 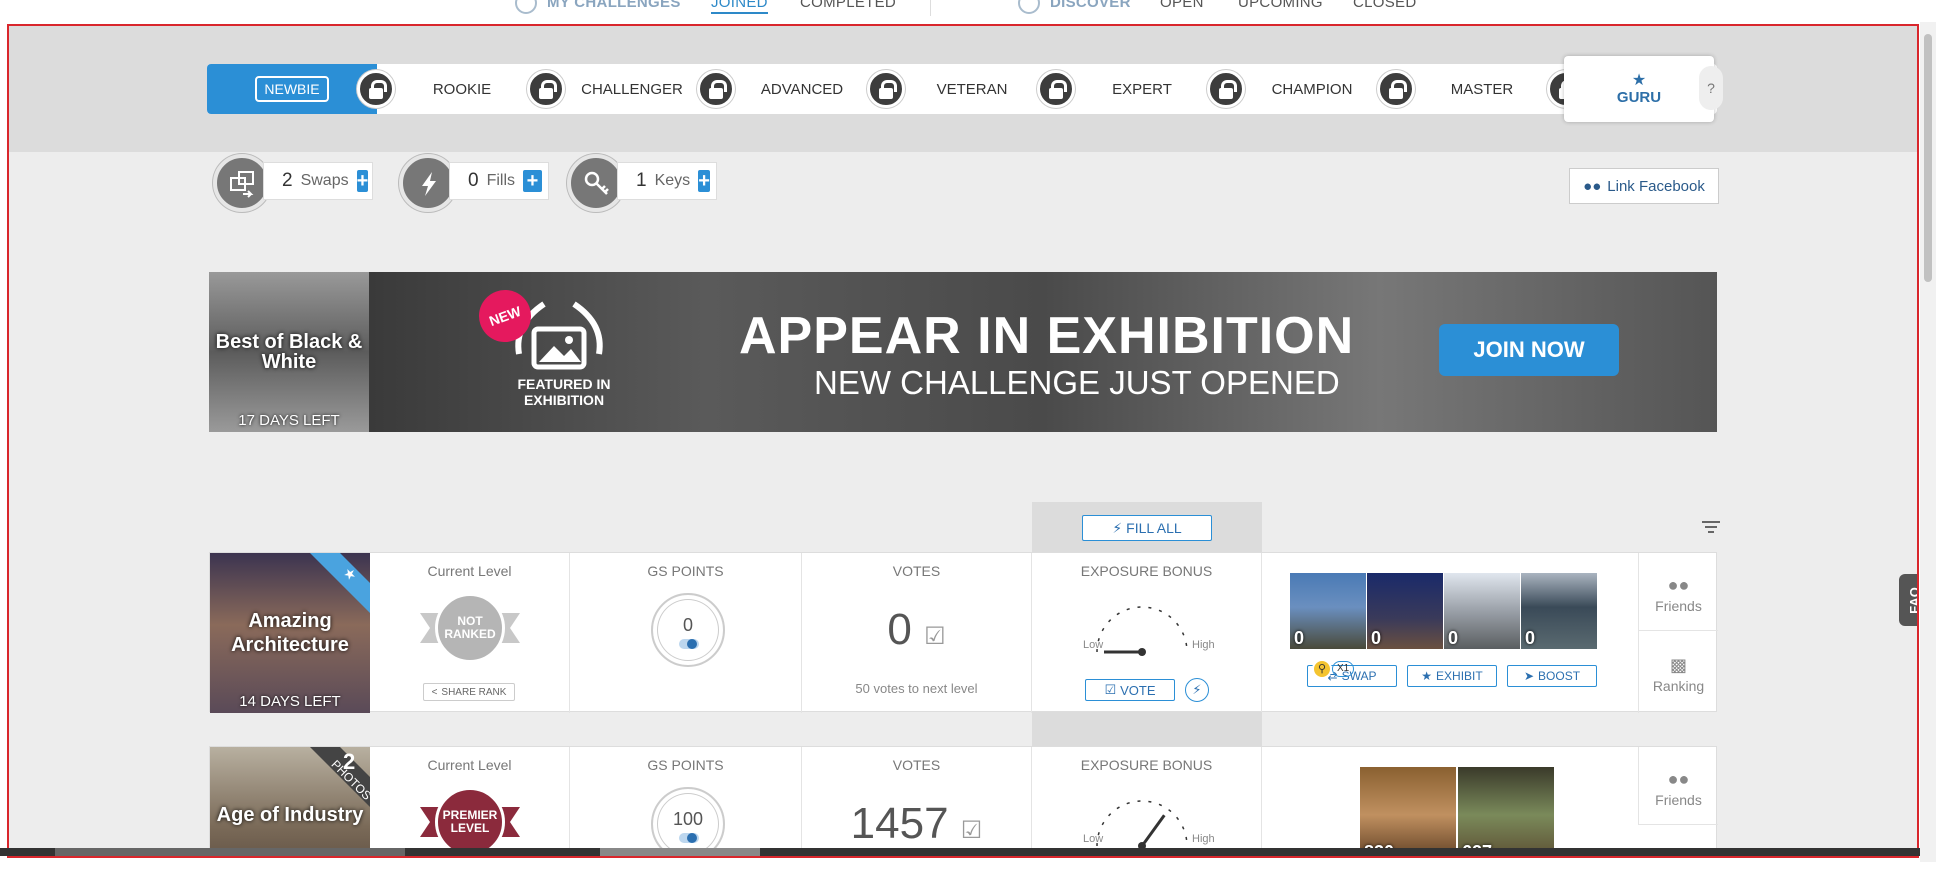 What do you see at coordinates (848, 5) in the screenshot?
I see `nav-completed: COMPLETED` at bounding box center [848, 5].